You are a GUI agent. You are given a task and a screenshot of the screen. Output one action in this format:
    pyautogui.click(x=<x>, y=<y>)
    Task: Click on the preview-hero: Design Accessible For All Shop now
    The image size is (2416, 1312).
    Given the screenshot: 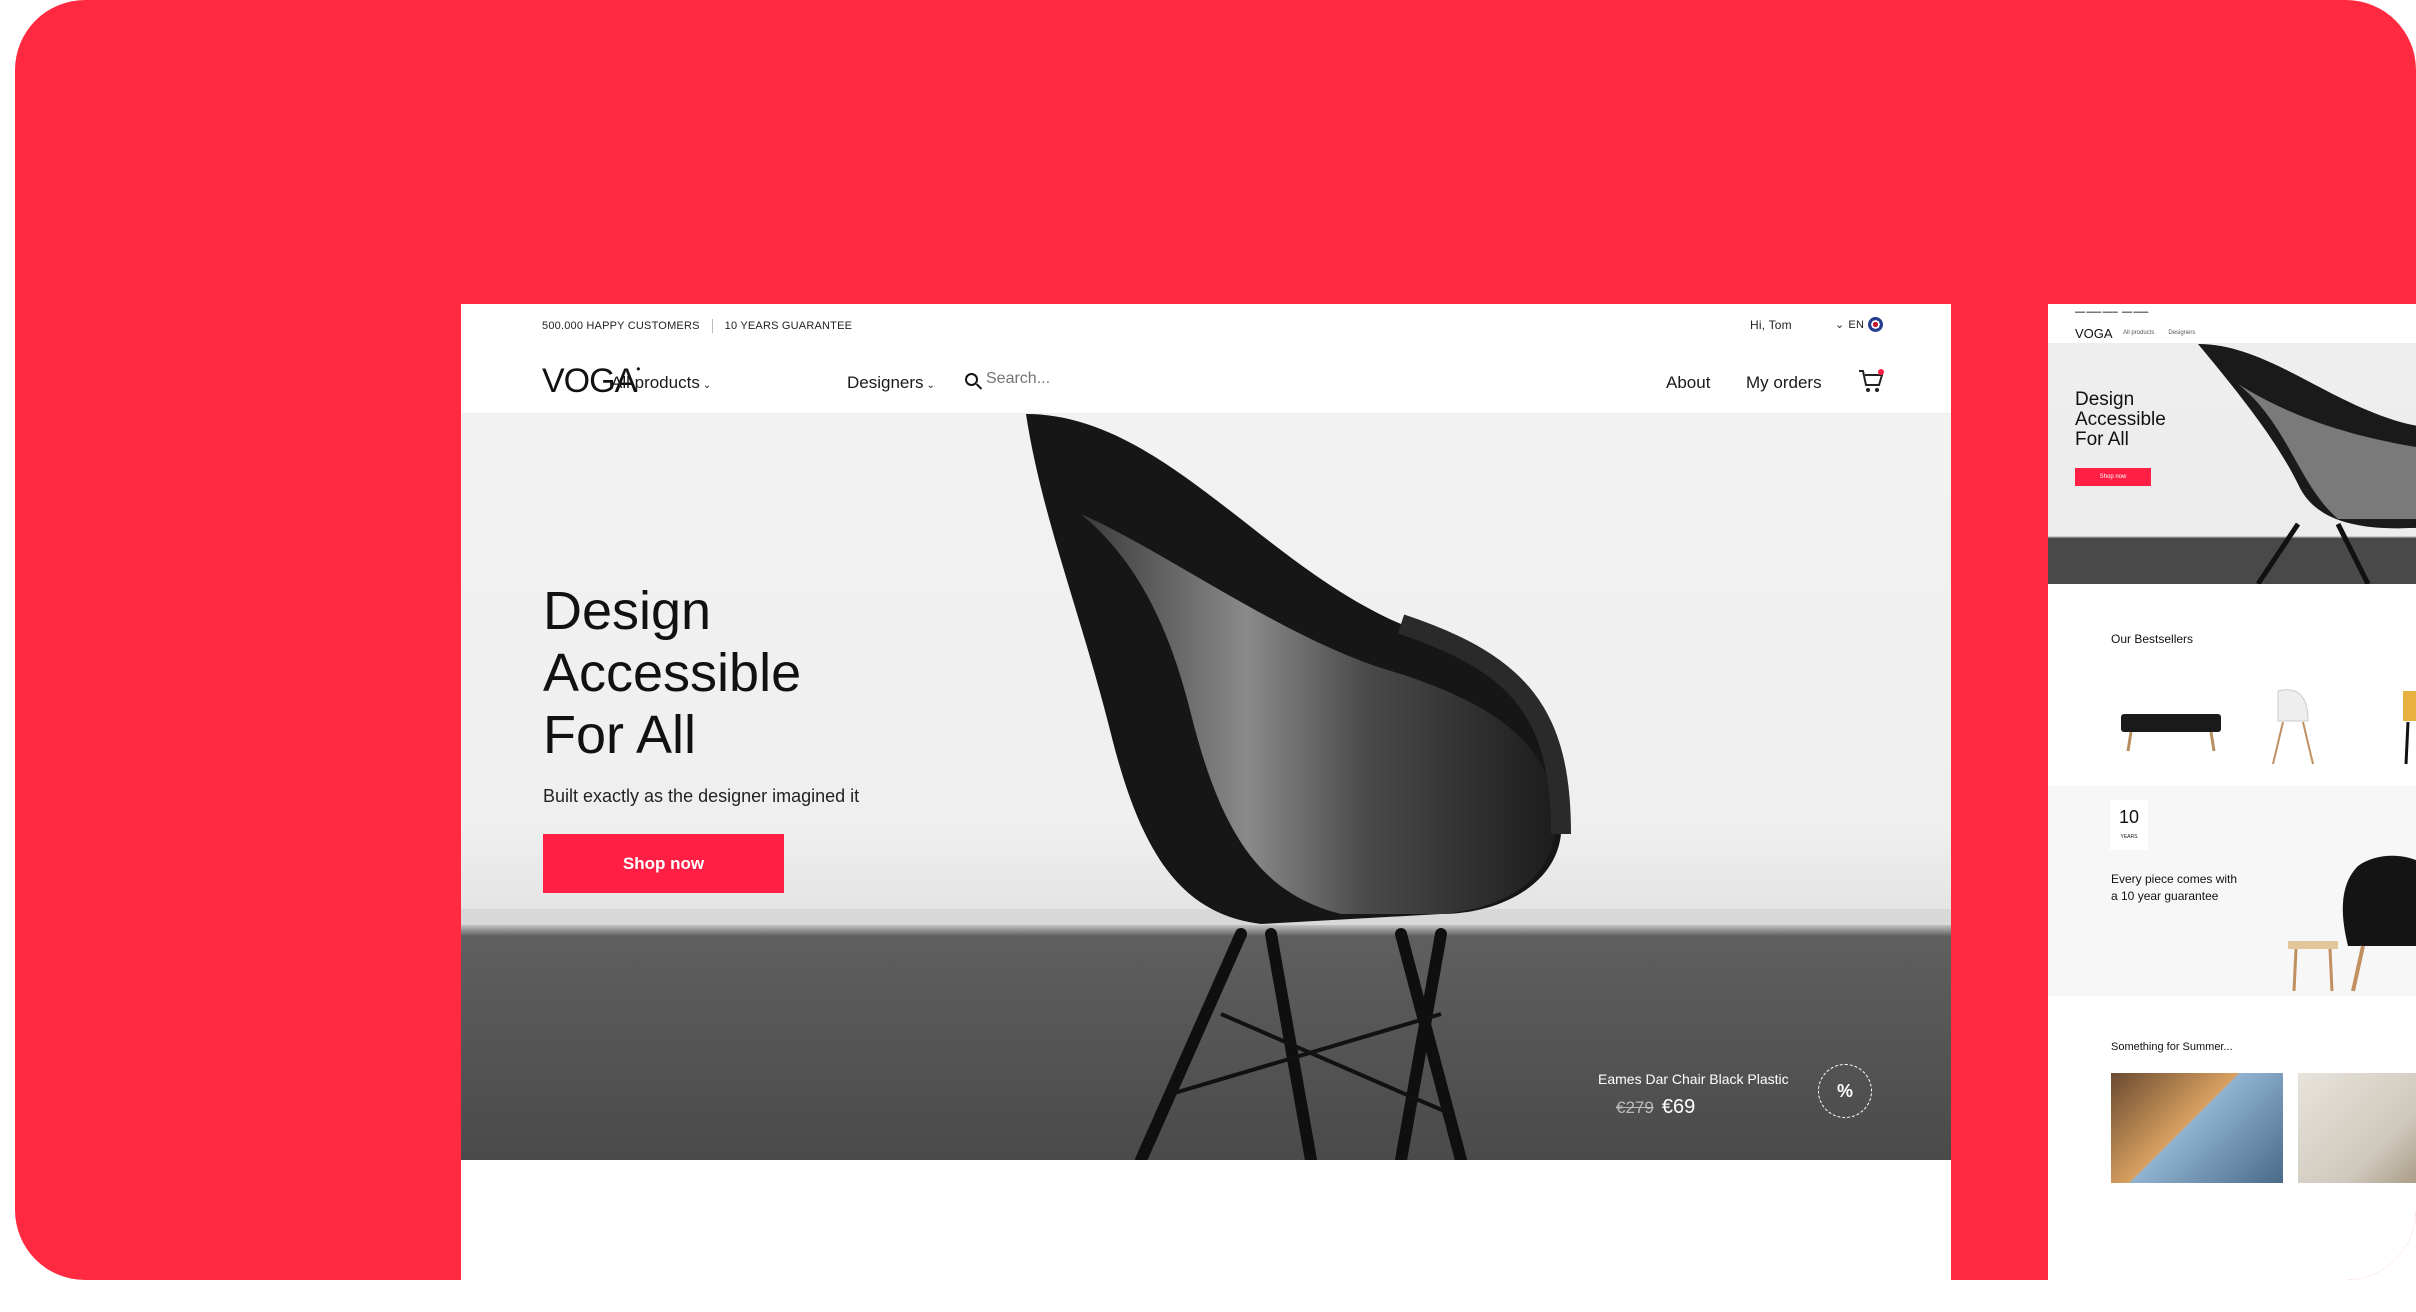 What is the action you would take?
    pyautogui.click(x=2232, y=464)
    